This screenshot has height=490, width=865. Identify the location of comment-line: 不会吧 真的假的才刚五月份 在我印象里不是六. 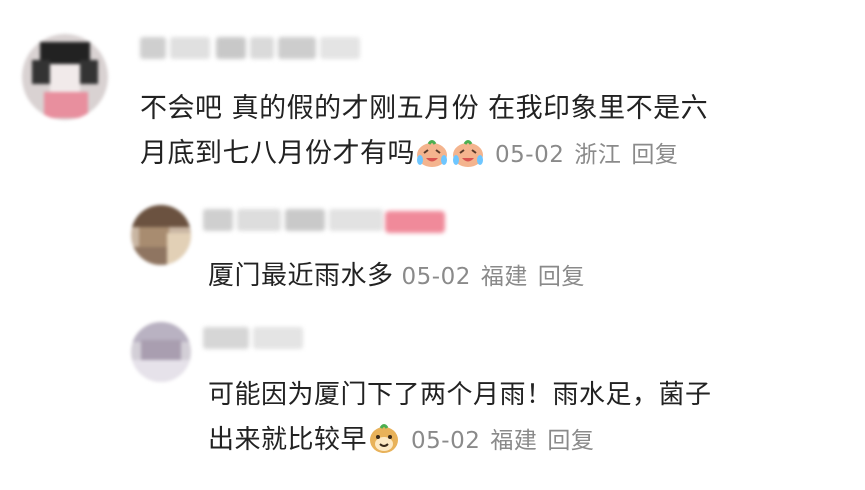
(424, 108).